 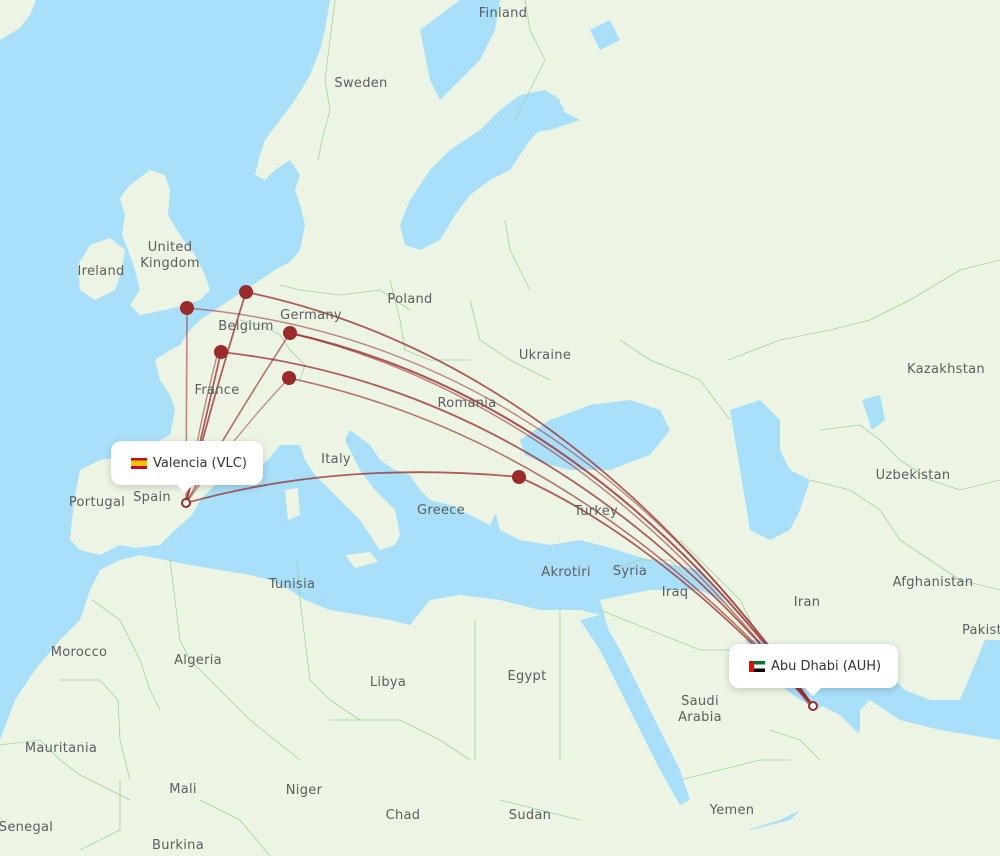 What do you see at coordinates (217, 390) in the screenshot?
I see `country-label-france: France` at bounding box center [217, 390].